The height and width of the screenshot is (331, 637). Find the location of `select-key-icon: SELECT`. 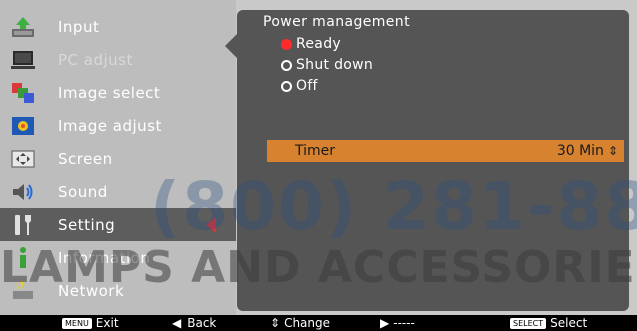

select-key-icon: SELECT is located at coordinates (528, 323).